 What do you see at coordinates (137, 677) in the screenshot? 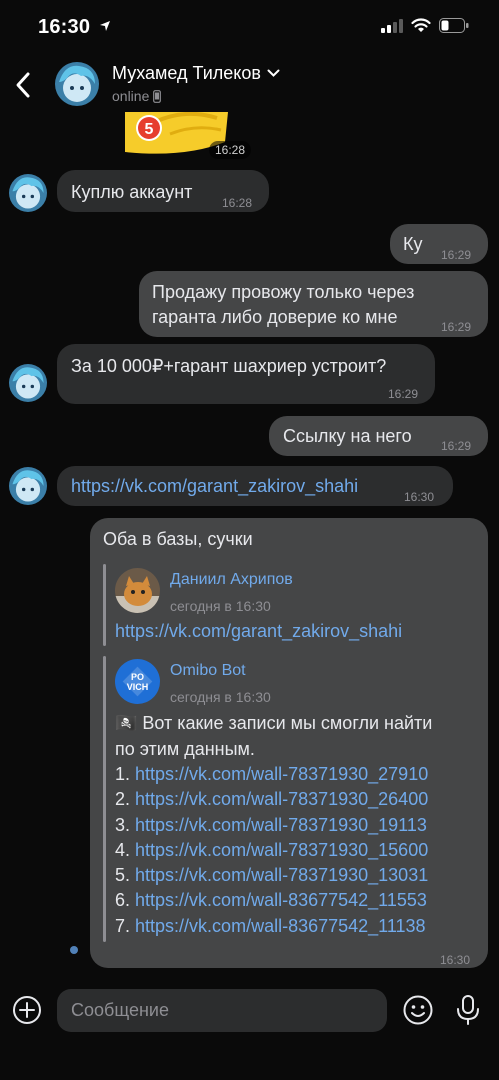
I see `bot-avatar-text: PO` at bounding box center [137, 677].